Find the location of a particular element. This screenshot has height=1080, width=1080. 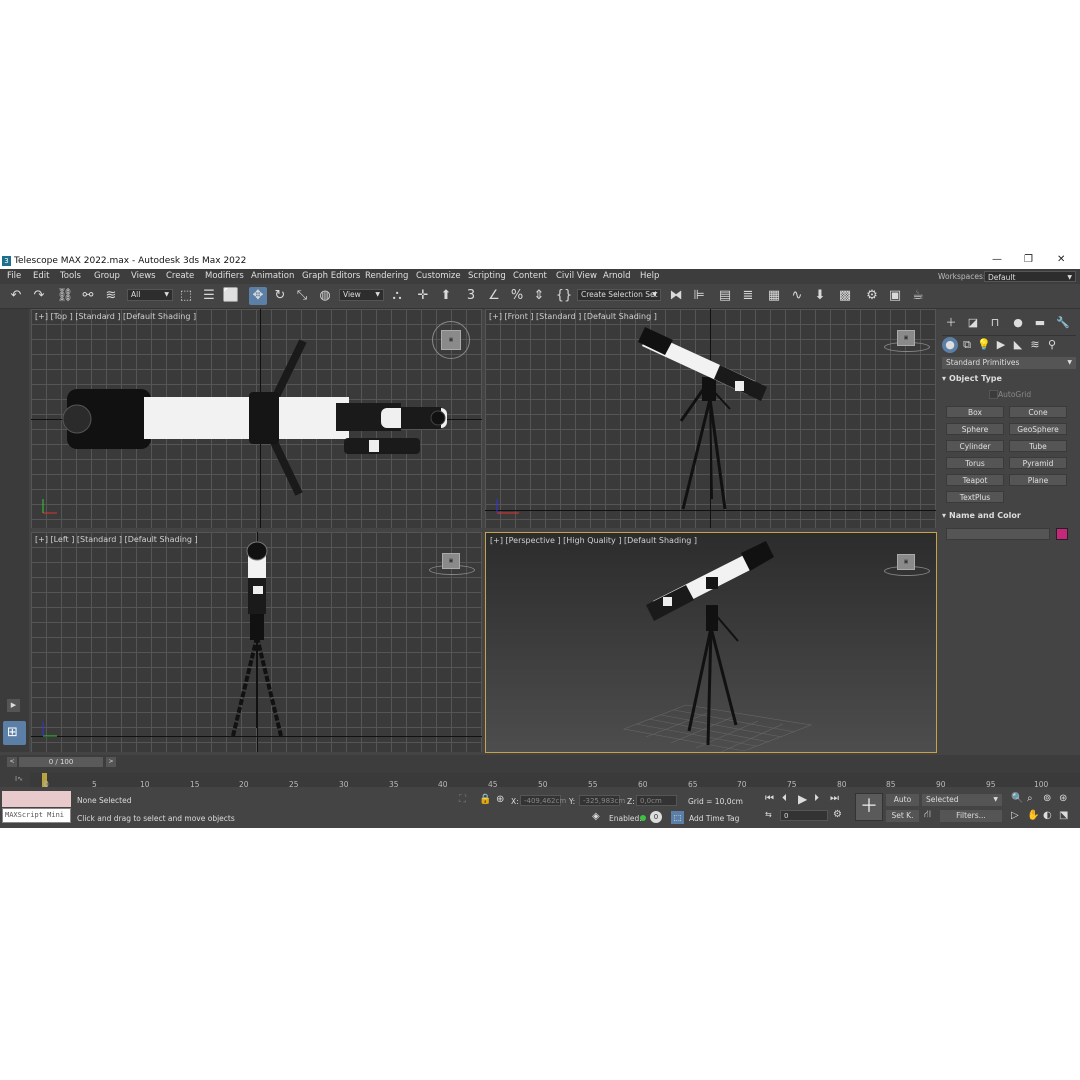

lights-category-icon: 💡 is located at coordinates (984, 345).